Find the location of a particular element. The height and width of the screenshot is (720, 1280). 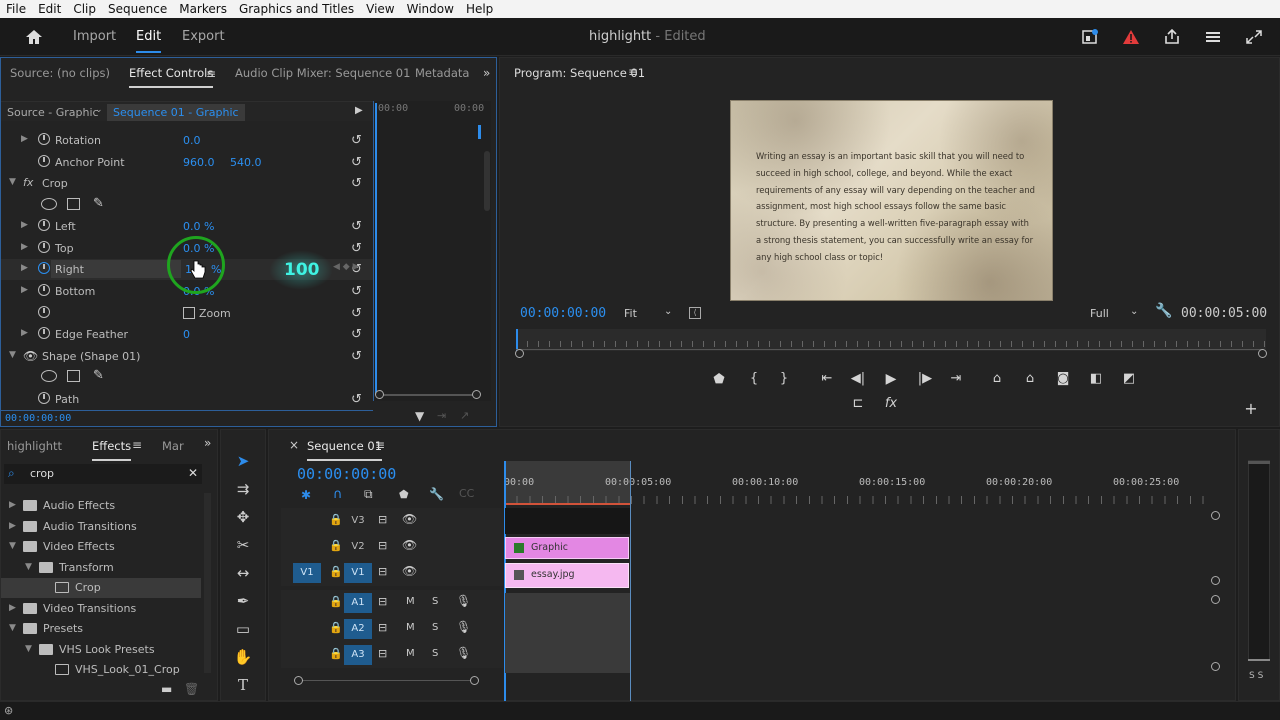

ec-scrollbar is located at coordinates (487, 181).